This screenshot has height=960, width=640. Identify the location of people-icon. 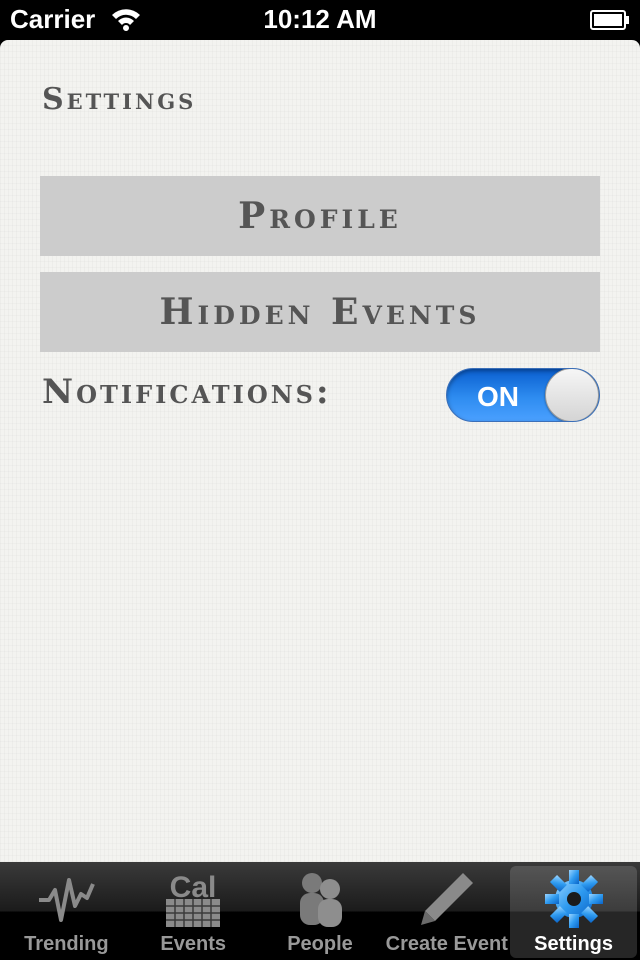
(320, 899).